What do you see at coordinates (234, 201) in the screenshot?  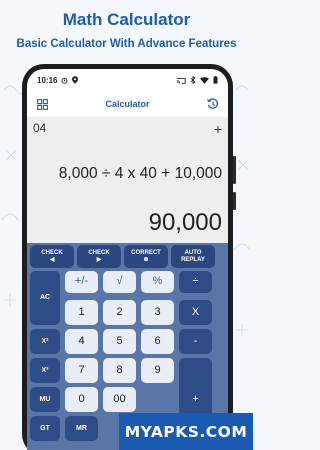 I see `power-button` at bounding box center [234, 201].